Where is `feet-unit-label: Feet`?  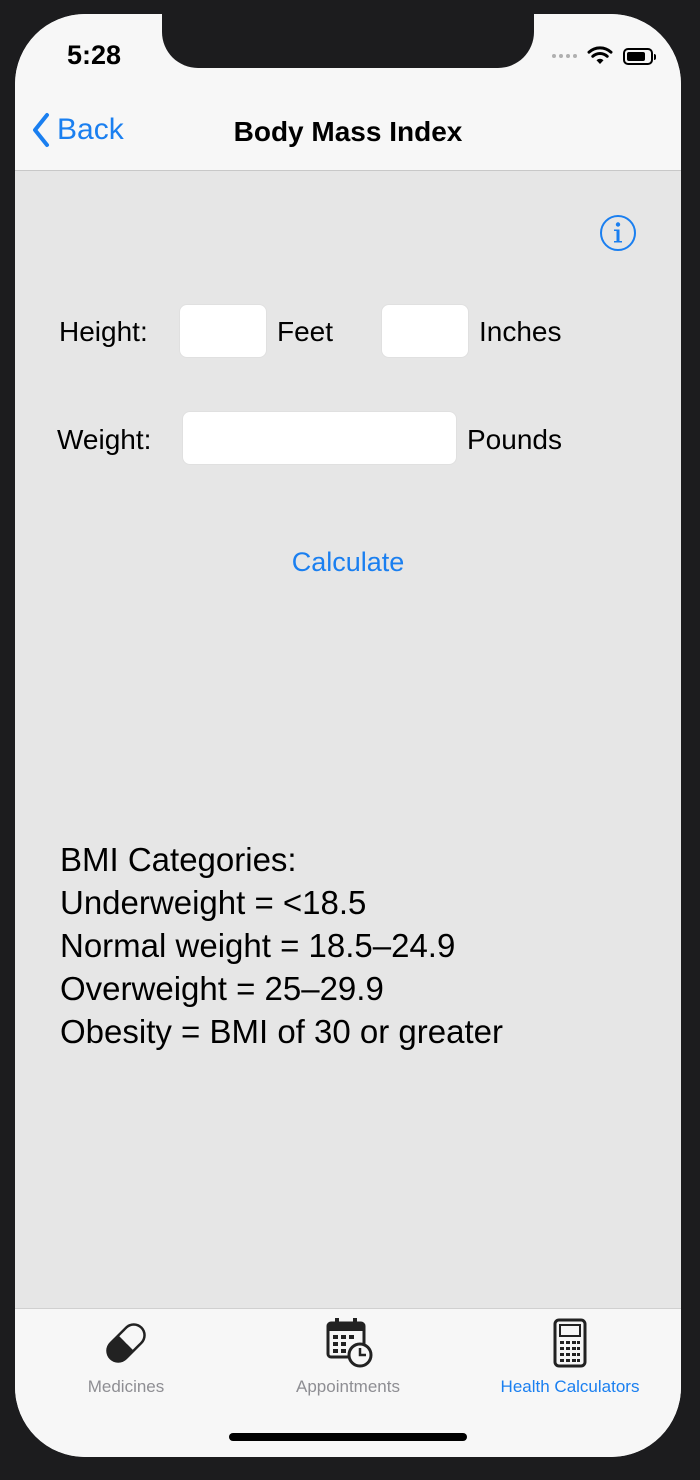 feet-unit-label: Feet is located at coordinates (305, 331).